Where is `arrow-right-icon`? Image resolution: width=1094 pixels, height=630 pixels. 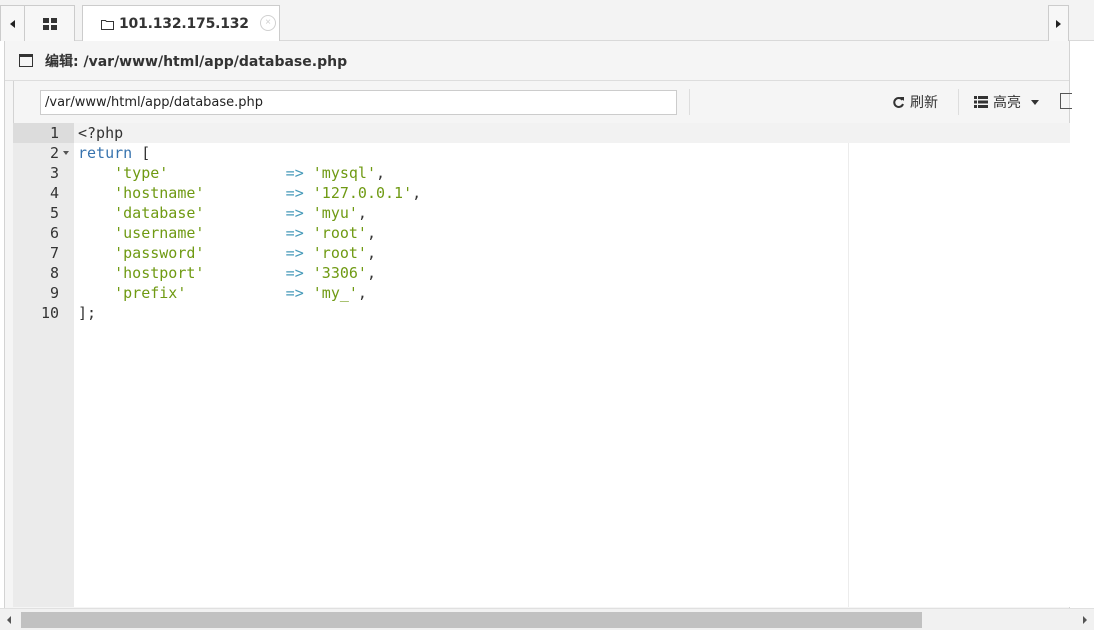 arrow-right-icon is located at coordinates (1085, 620).